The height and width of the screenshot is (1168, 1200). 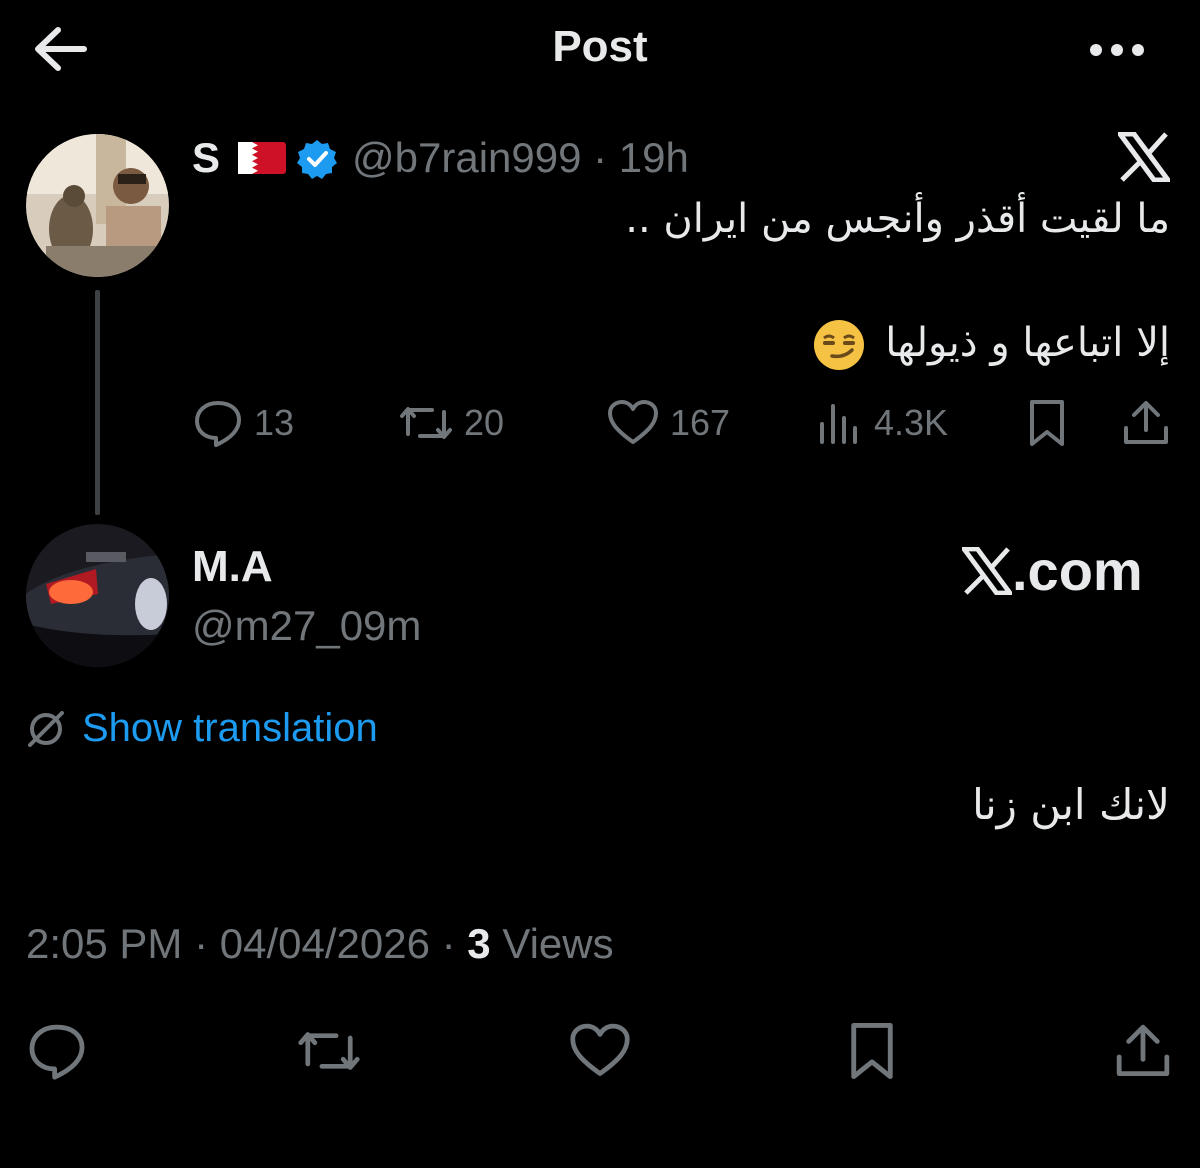 What do you see at coordinates (1077, 570) in the screenshot?
I see `watermark-text: .com` at bounding box center [1077, 570].